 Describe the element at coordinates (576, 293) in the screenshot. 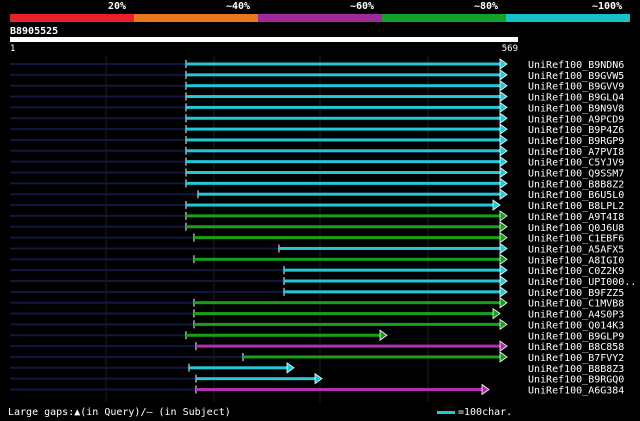

I see `hit-label: UniRef100_B9FZZ5` at that location.